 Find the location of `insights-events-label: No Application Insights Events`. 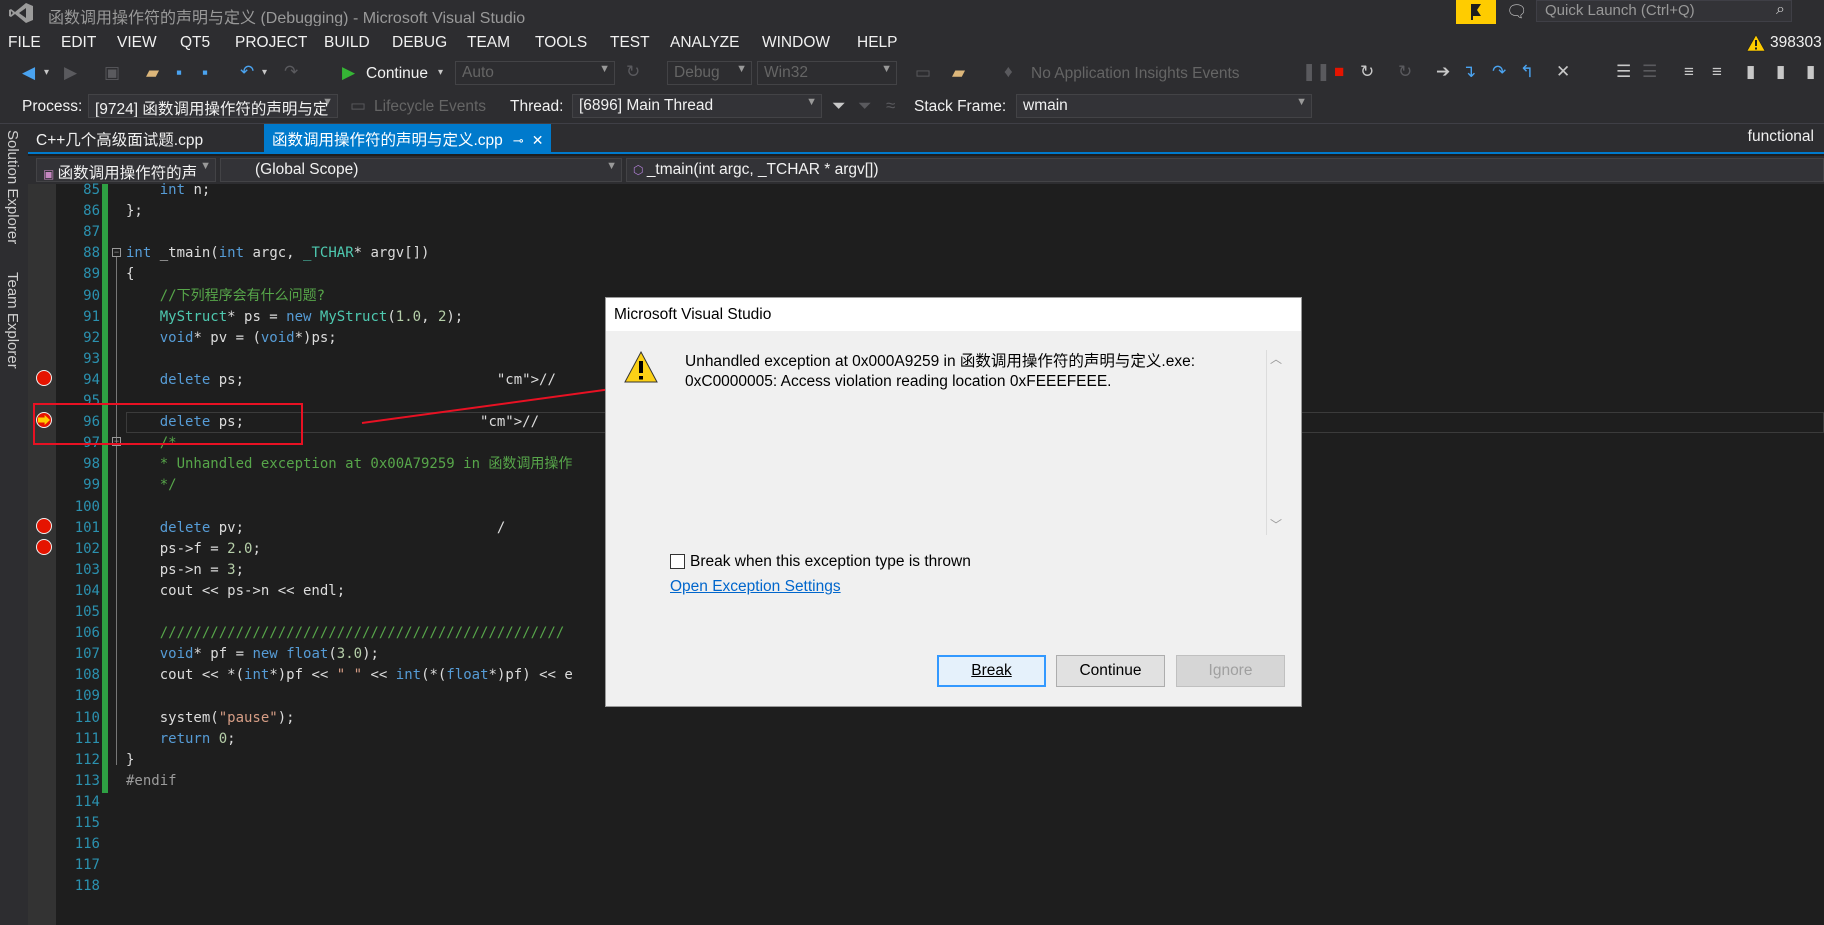

insights-events-label: No Application Insights Events is located at coordinates (1135, 74).